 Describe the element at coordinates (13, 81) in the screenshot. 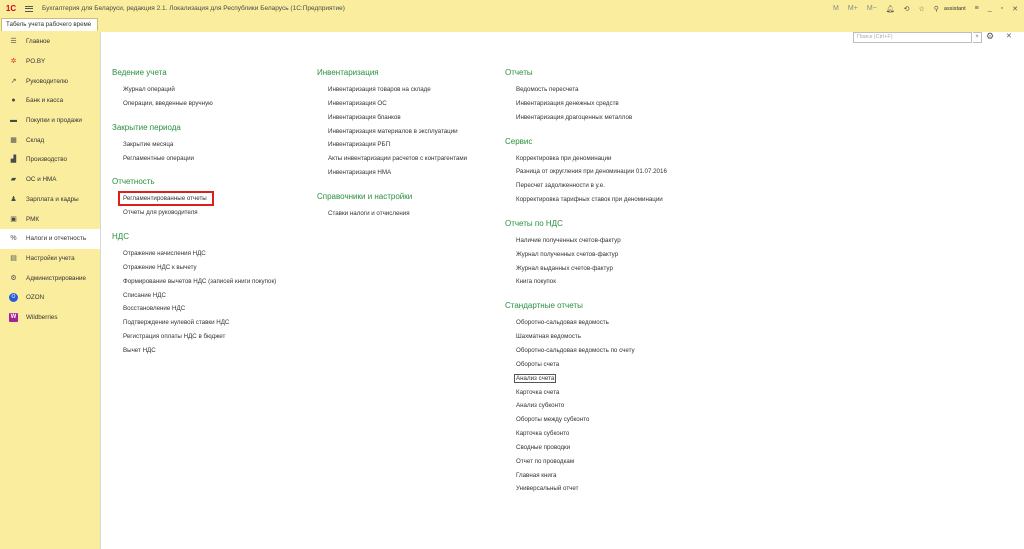

I see `chart-icon: ↗` at that location.